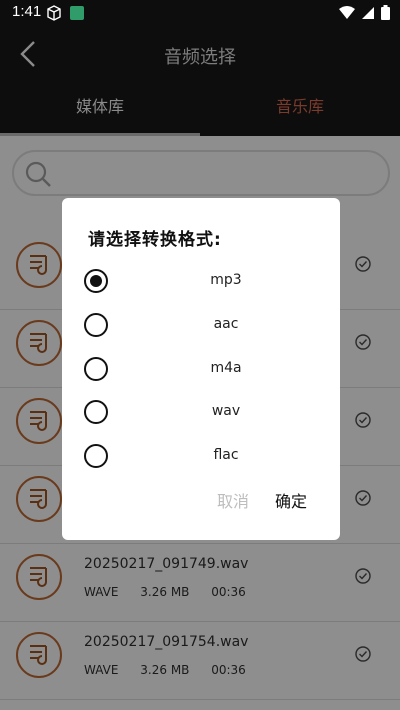  I want to click on cube-icon, so click(54, 13).